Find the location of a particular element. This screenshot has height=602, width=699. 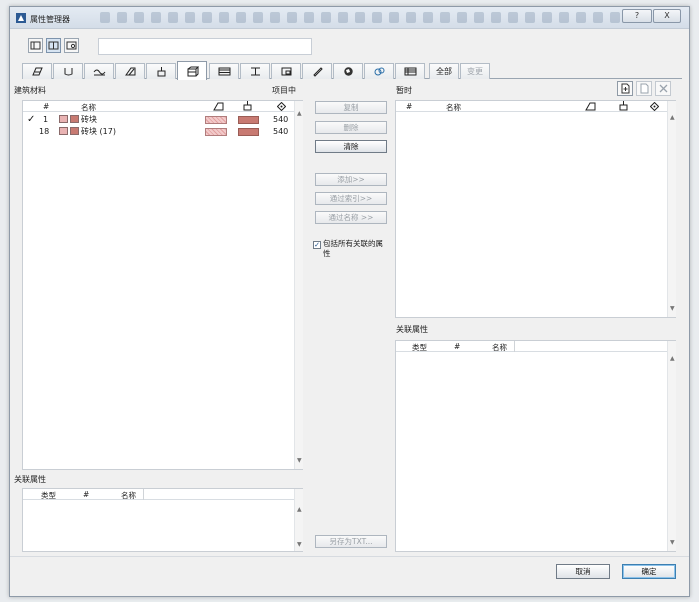

copy-button: 复制 is located at coordinates (351, 107).